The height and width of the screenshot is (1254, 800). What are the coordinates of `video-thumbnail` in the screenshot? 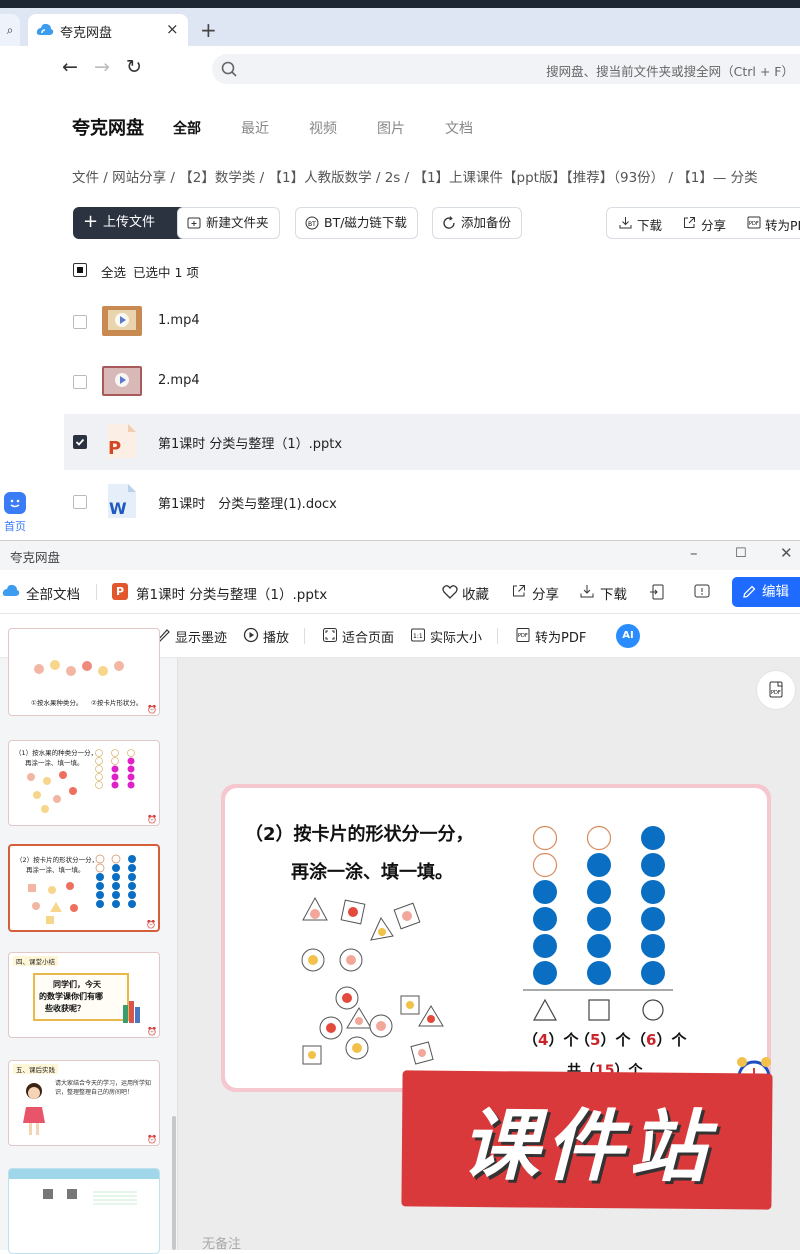 It's located at (122, 381).